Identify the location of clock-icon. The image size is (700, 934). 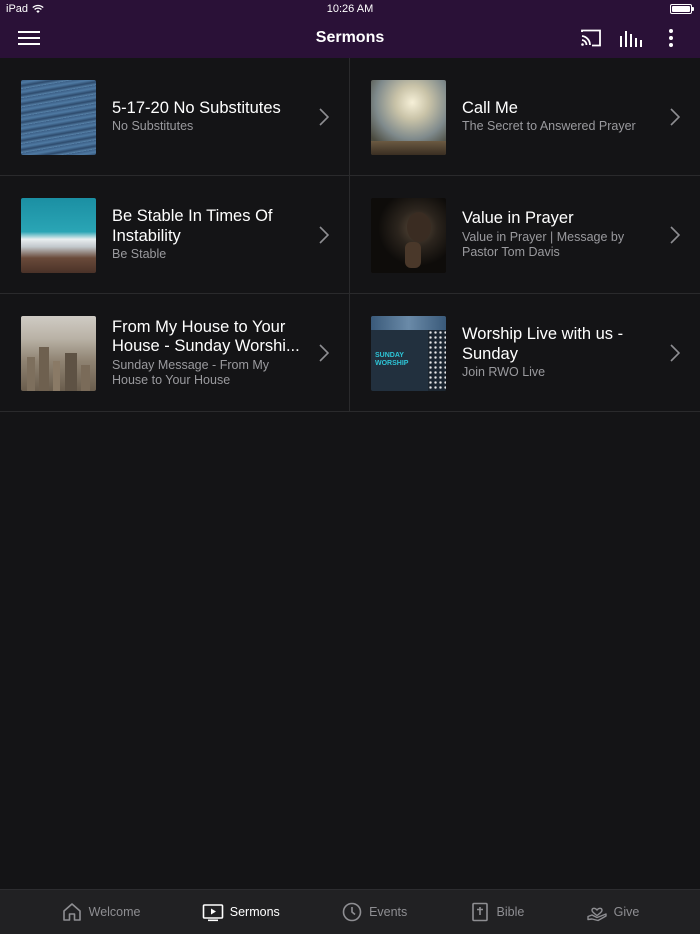
(352, 912).